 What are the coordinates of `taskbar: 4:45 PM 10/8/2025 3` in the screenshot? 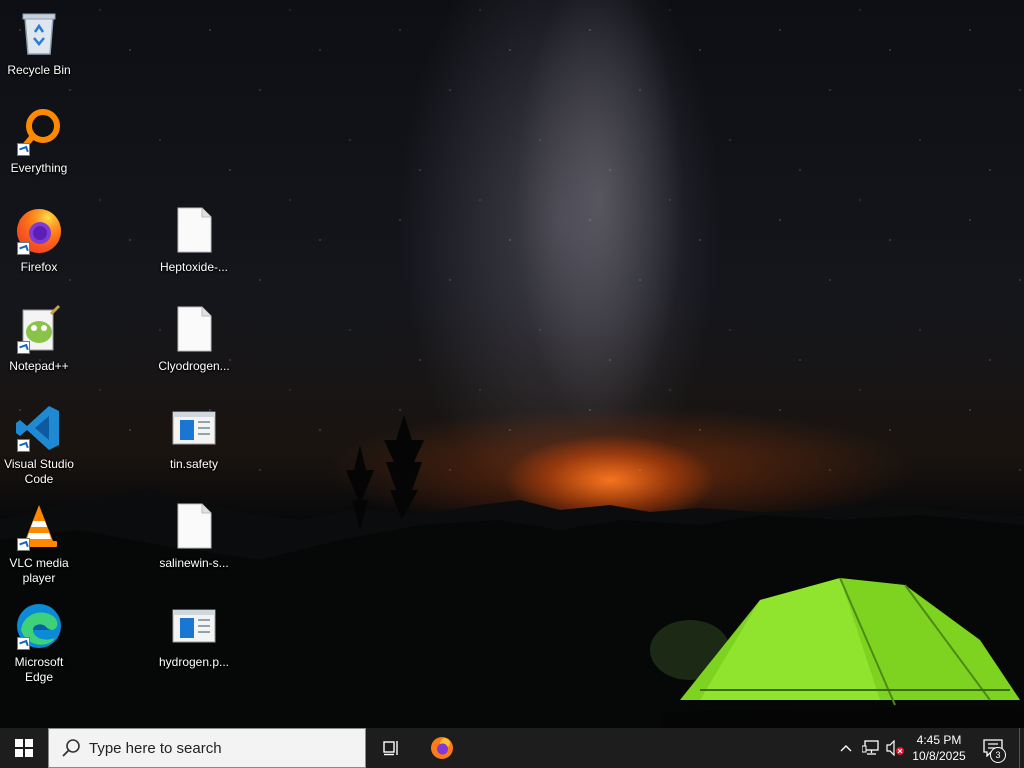 It's located at (512, 748).